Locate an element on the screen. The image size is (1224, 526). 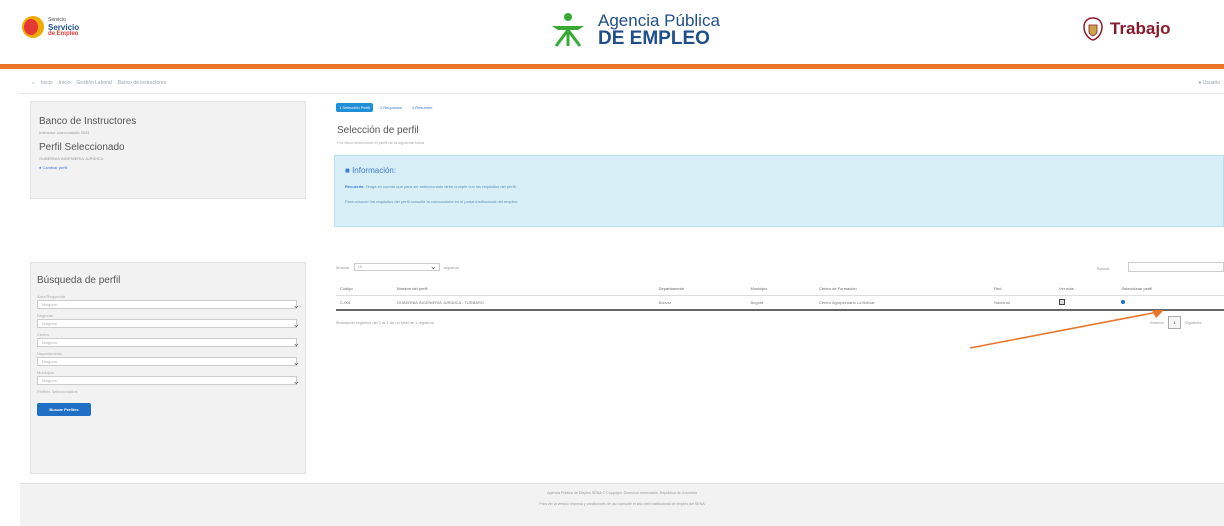
next-page-button: Siguiente is located at coordinates (1193, 322).